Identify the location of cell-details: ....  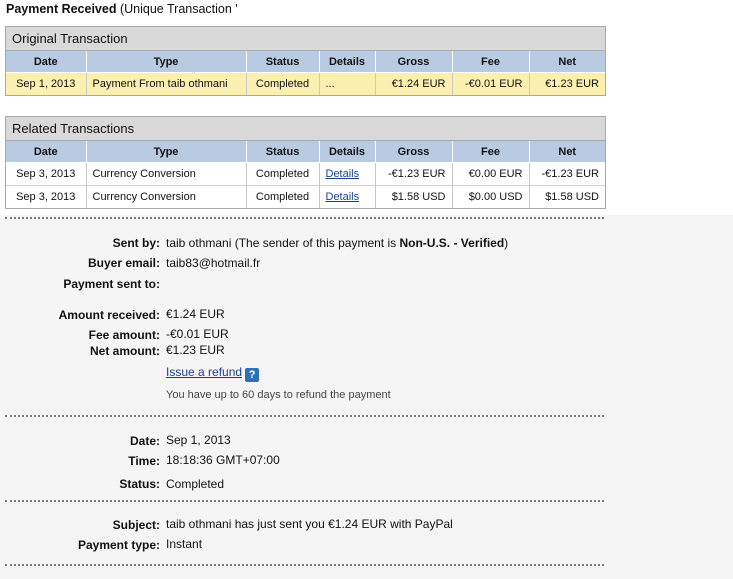
(347, 83).